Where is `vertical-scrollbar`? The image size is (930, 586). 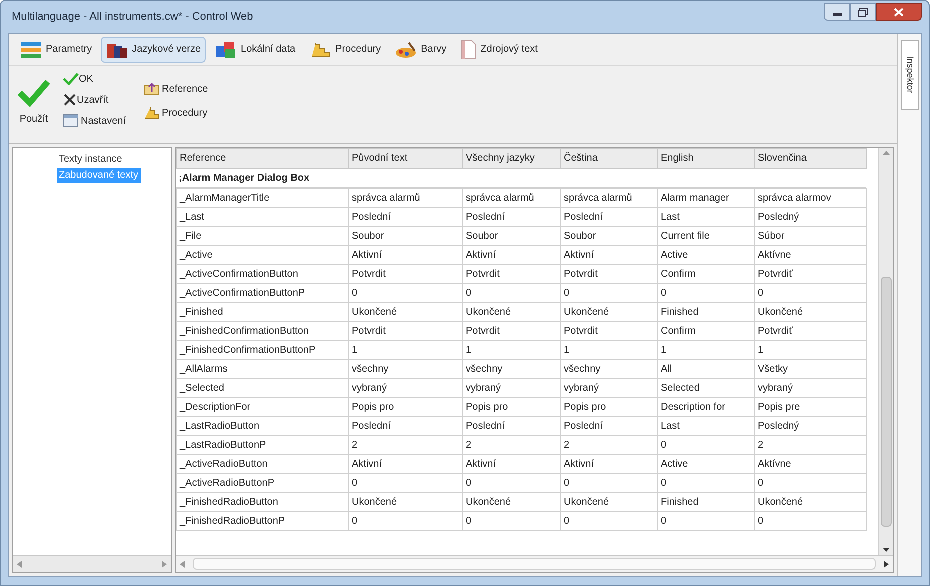
vertical-scrollbar is located at coordinates (885, 351).